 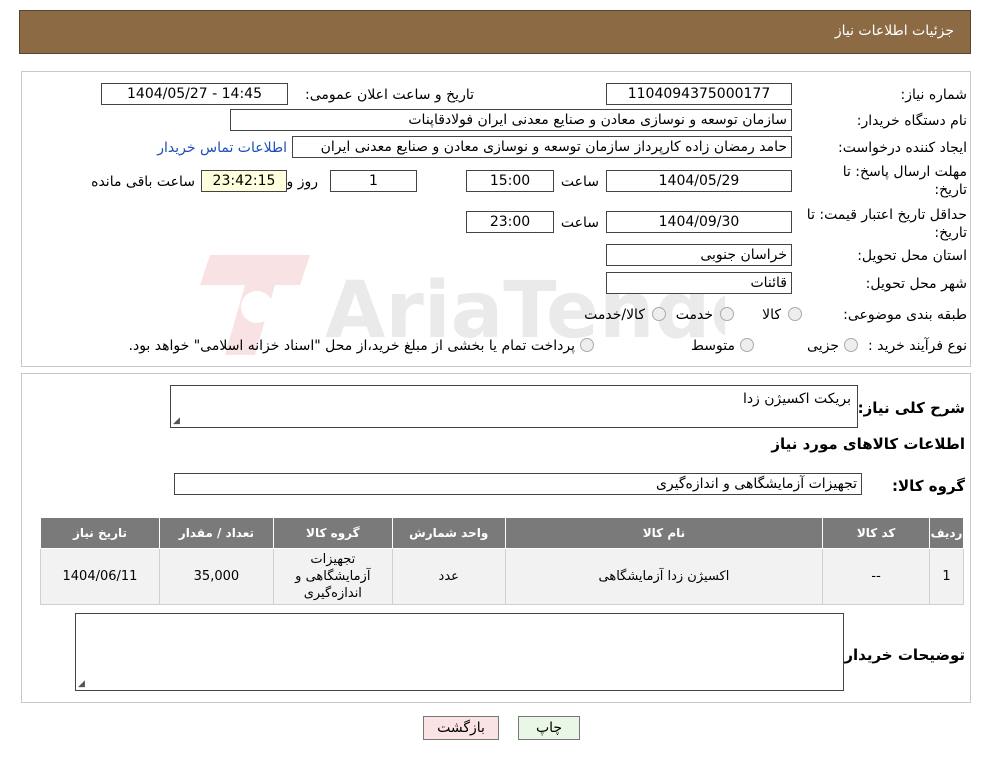 I want to click on delivery-province-label: استان محل تحویل:, so click(x=912, y=256).